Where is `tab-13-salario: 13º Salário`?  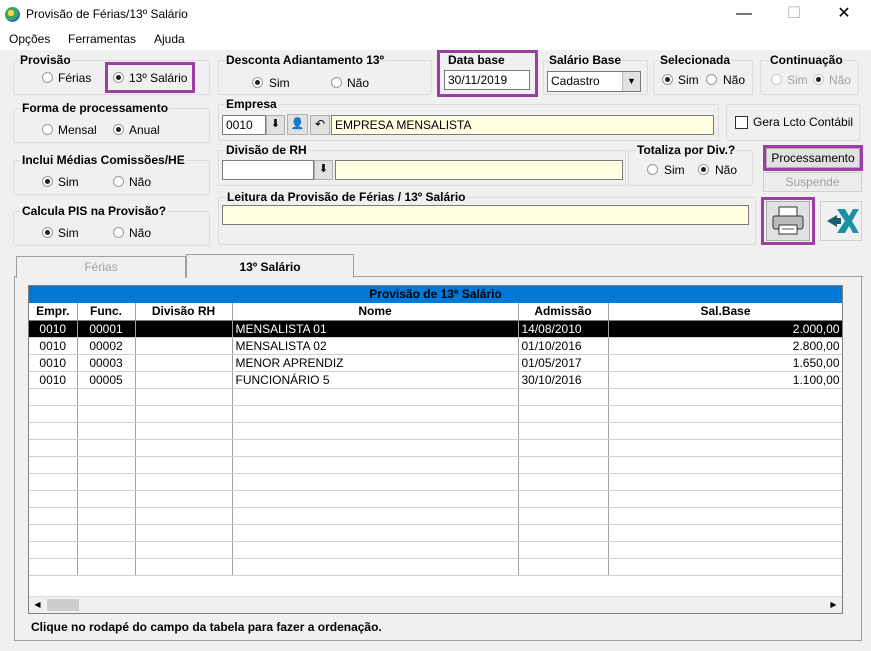 tab-13-salario: 13º Salário is located at coordinates (270, 266).